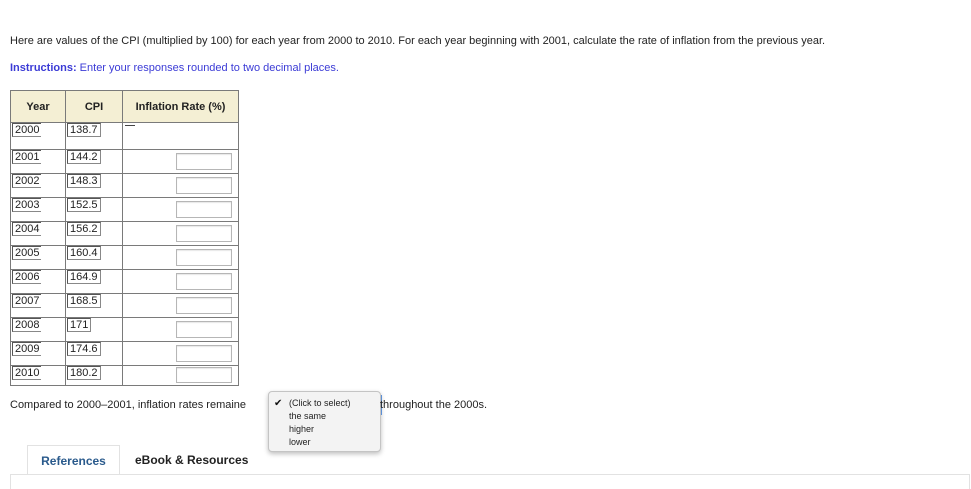 The height and width of the screenshot is (489, 971). I want to click on table-row: 2007 168.5, so click(124, 305).